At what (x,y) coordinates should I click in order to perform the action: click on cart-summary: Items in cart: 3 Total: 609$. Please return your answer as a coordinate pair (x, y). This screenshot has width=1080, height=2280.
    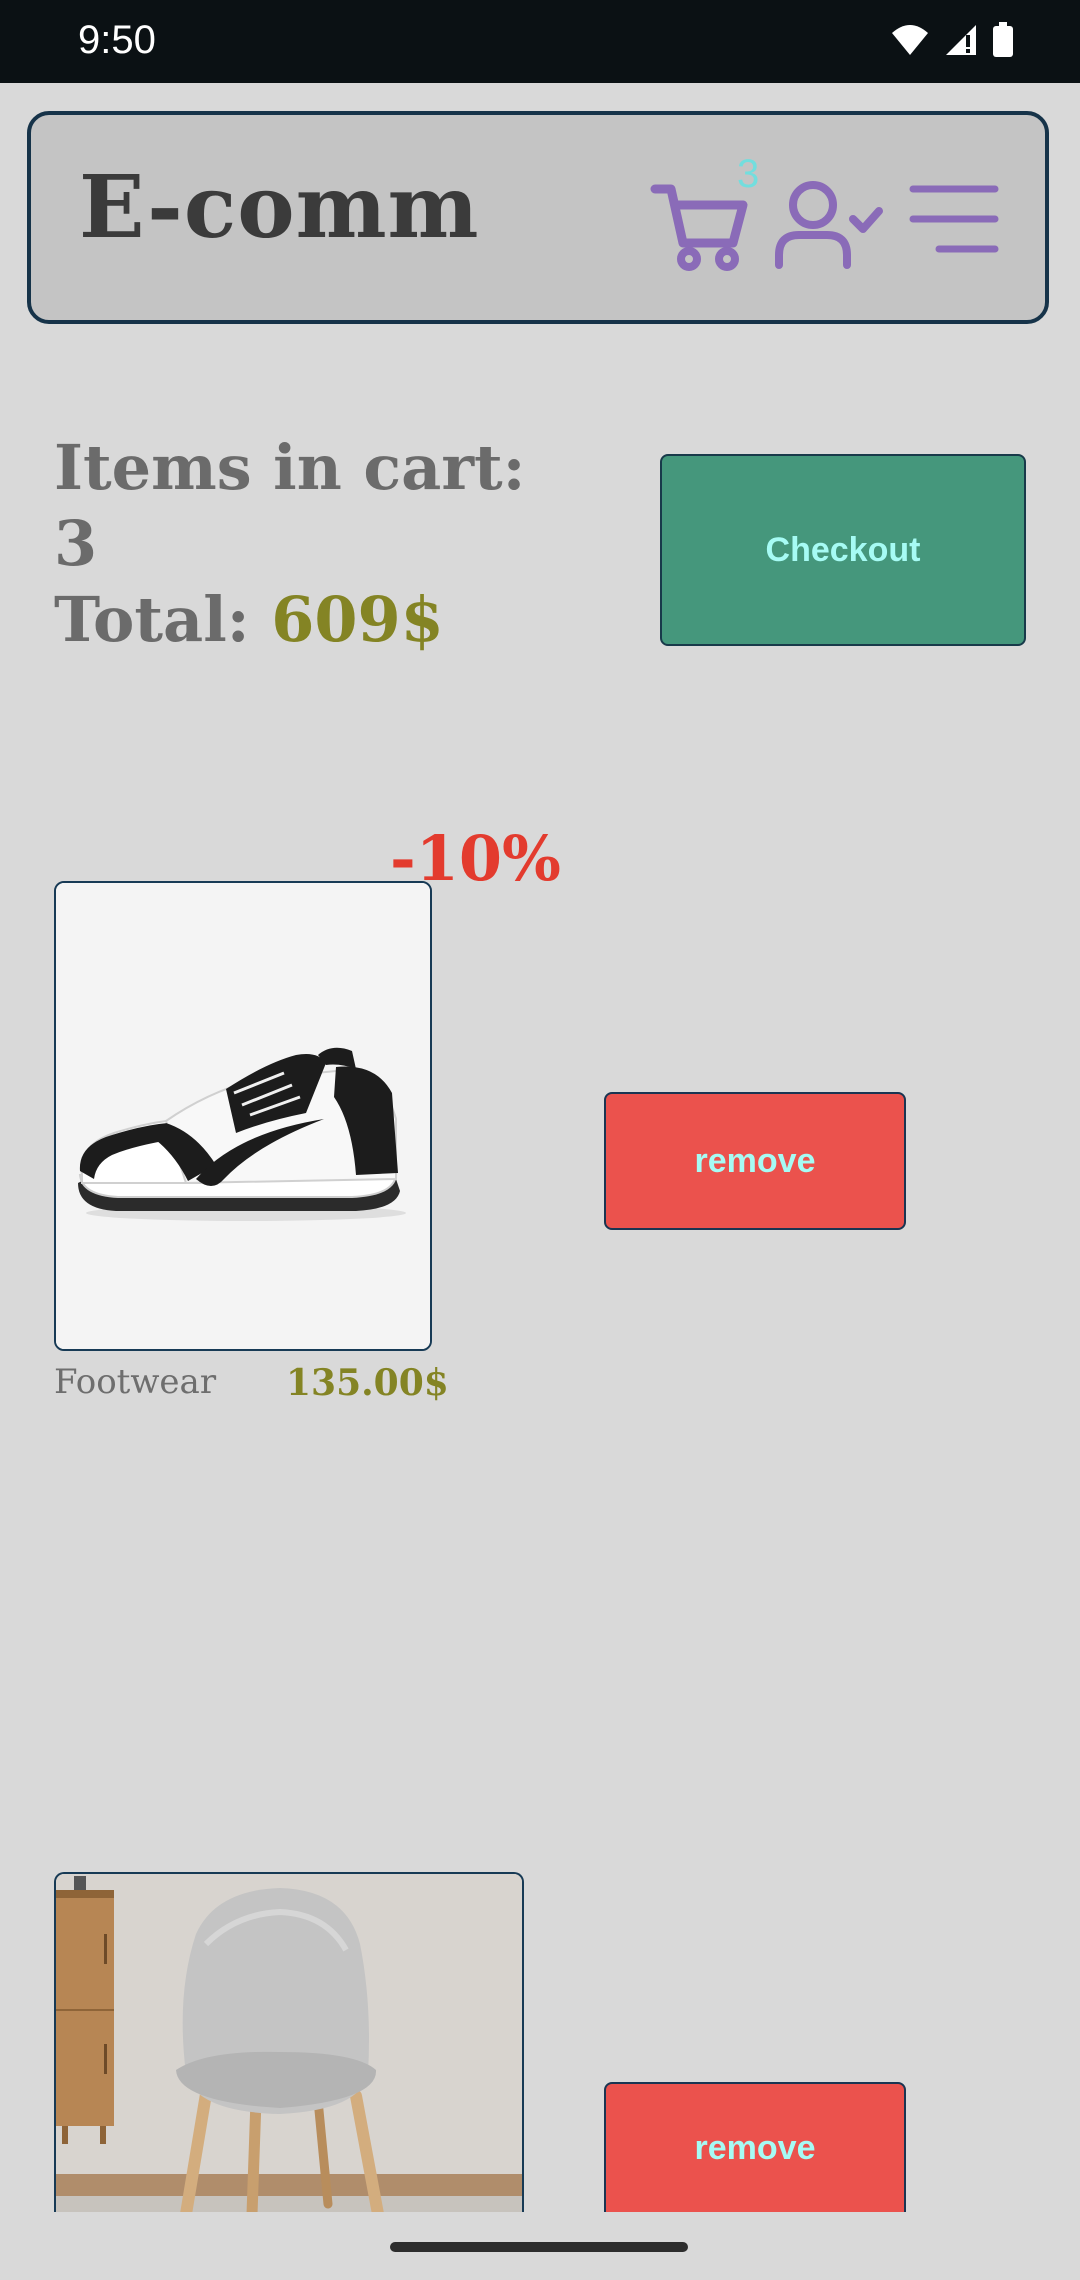
    Looking at the image, I should click on (290, 544).